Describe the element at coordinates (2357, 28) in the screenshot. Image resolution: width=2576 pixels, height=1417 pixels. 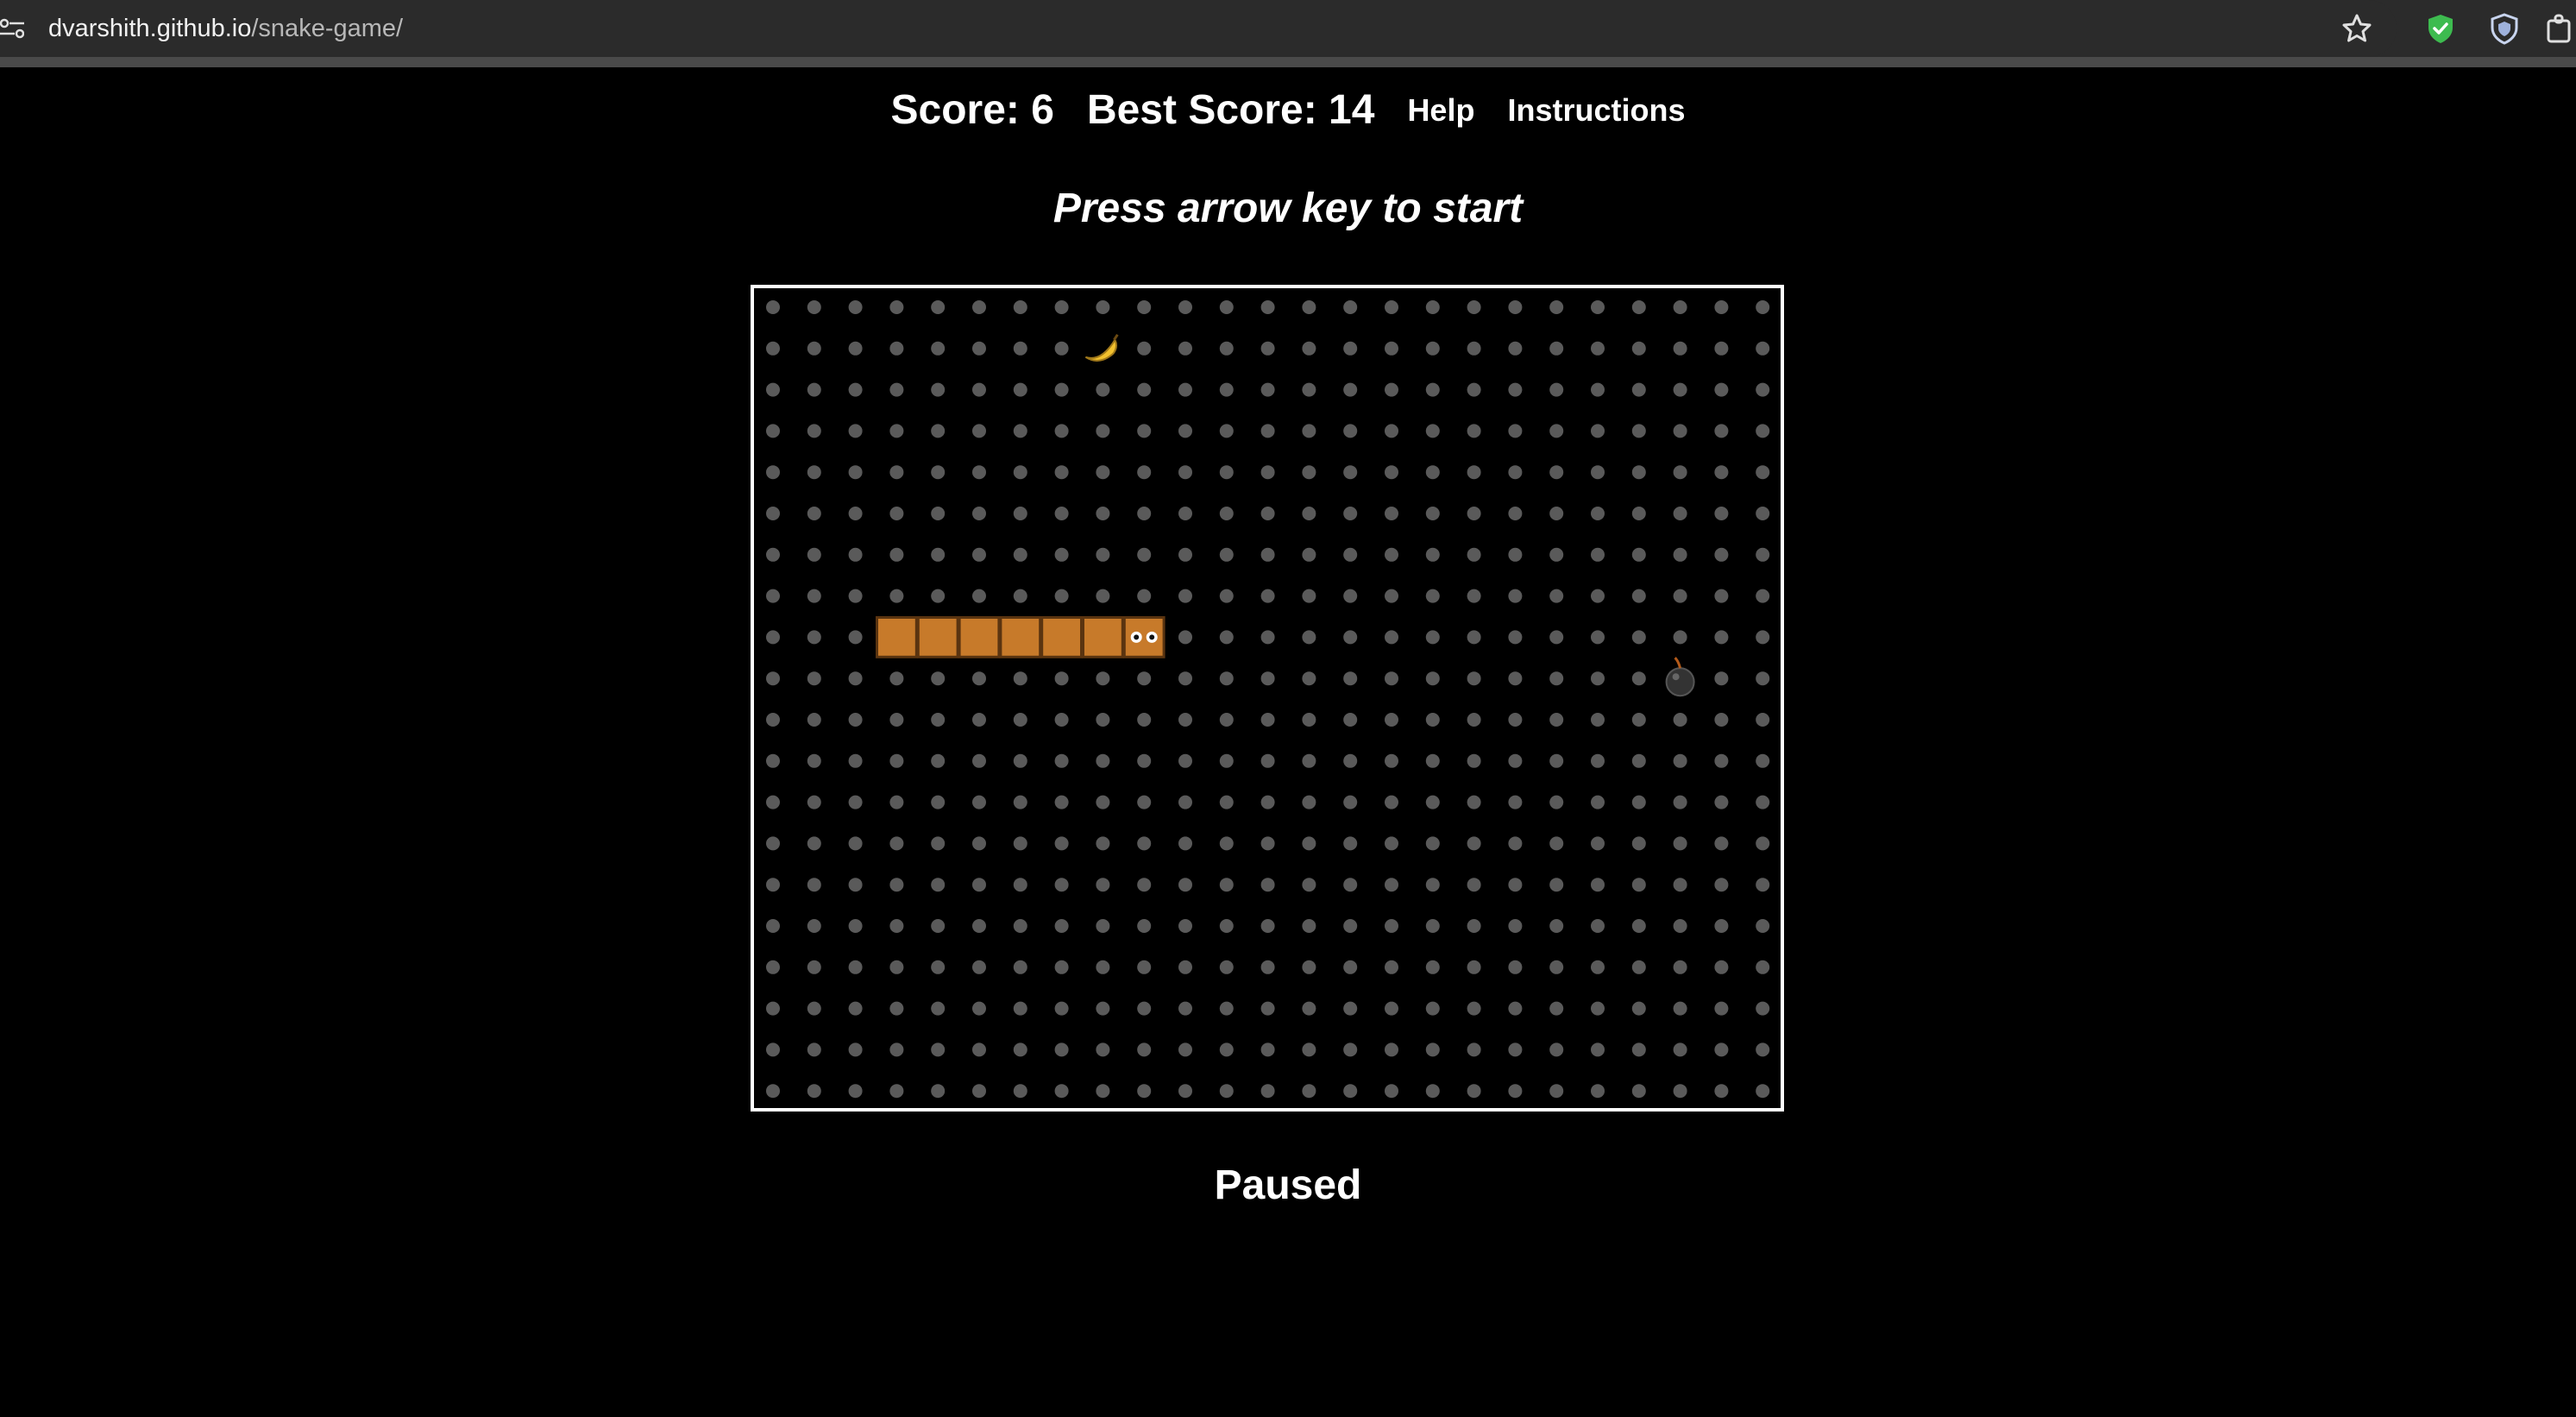
I see `bookmark-star-icon` at that location.